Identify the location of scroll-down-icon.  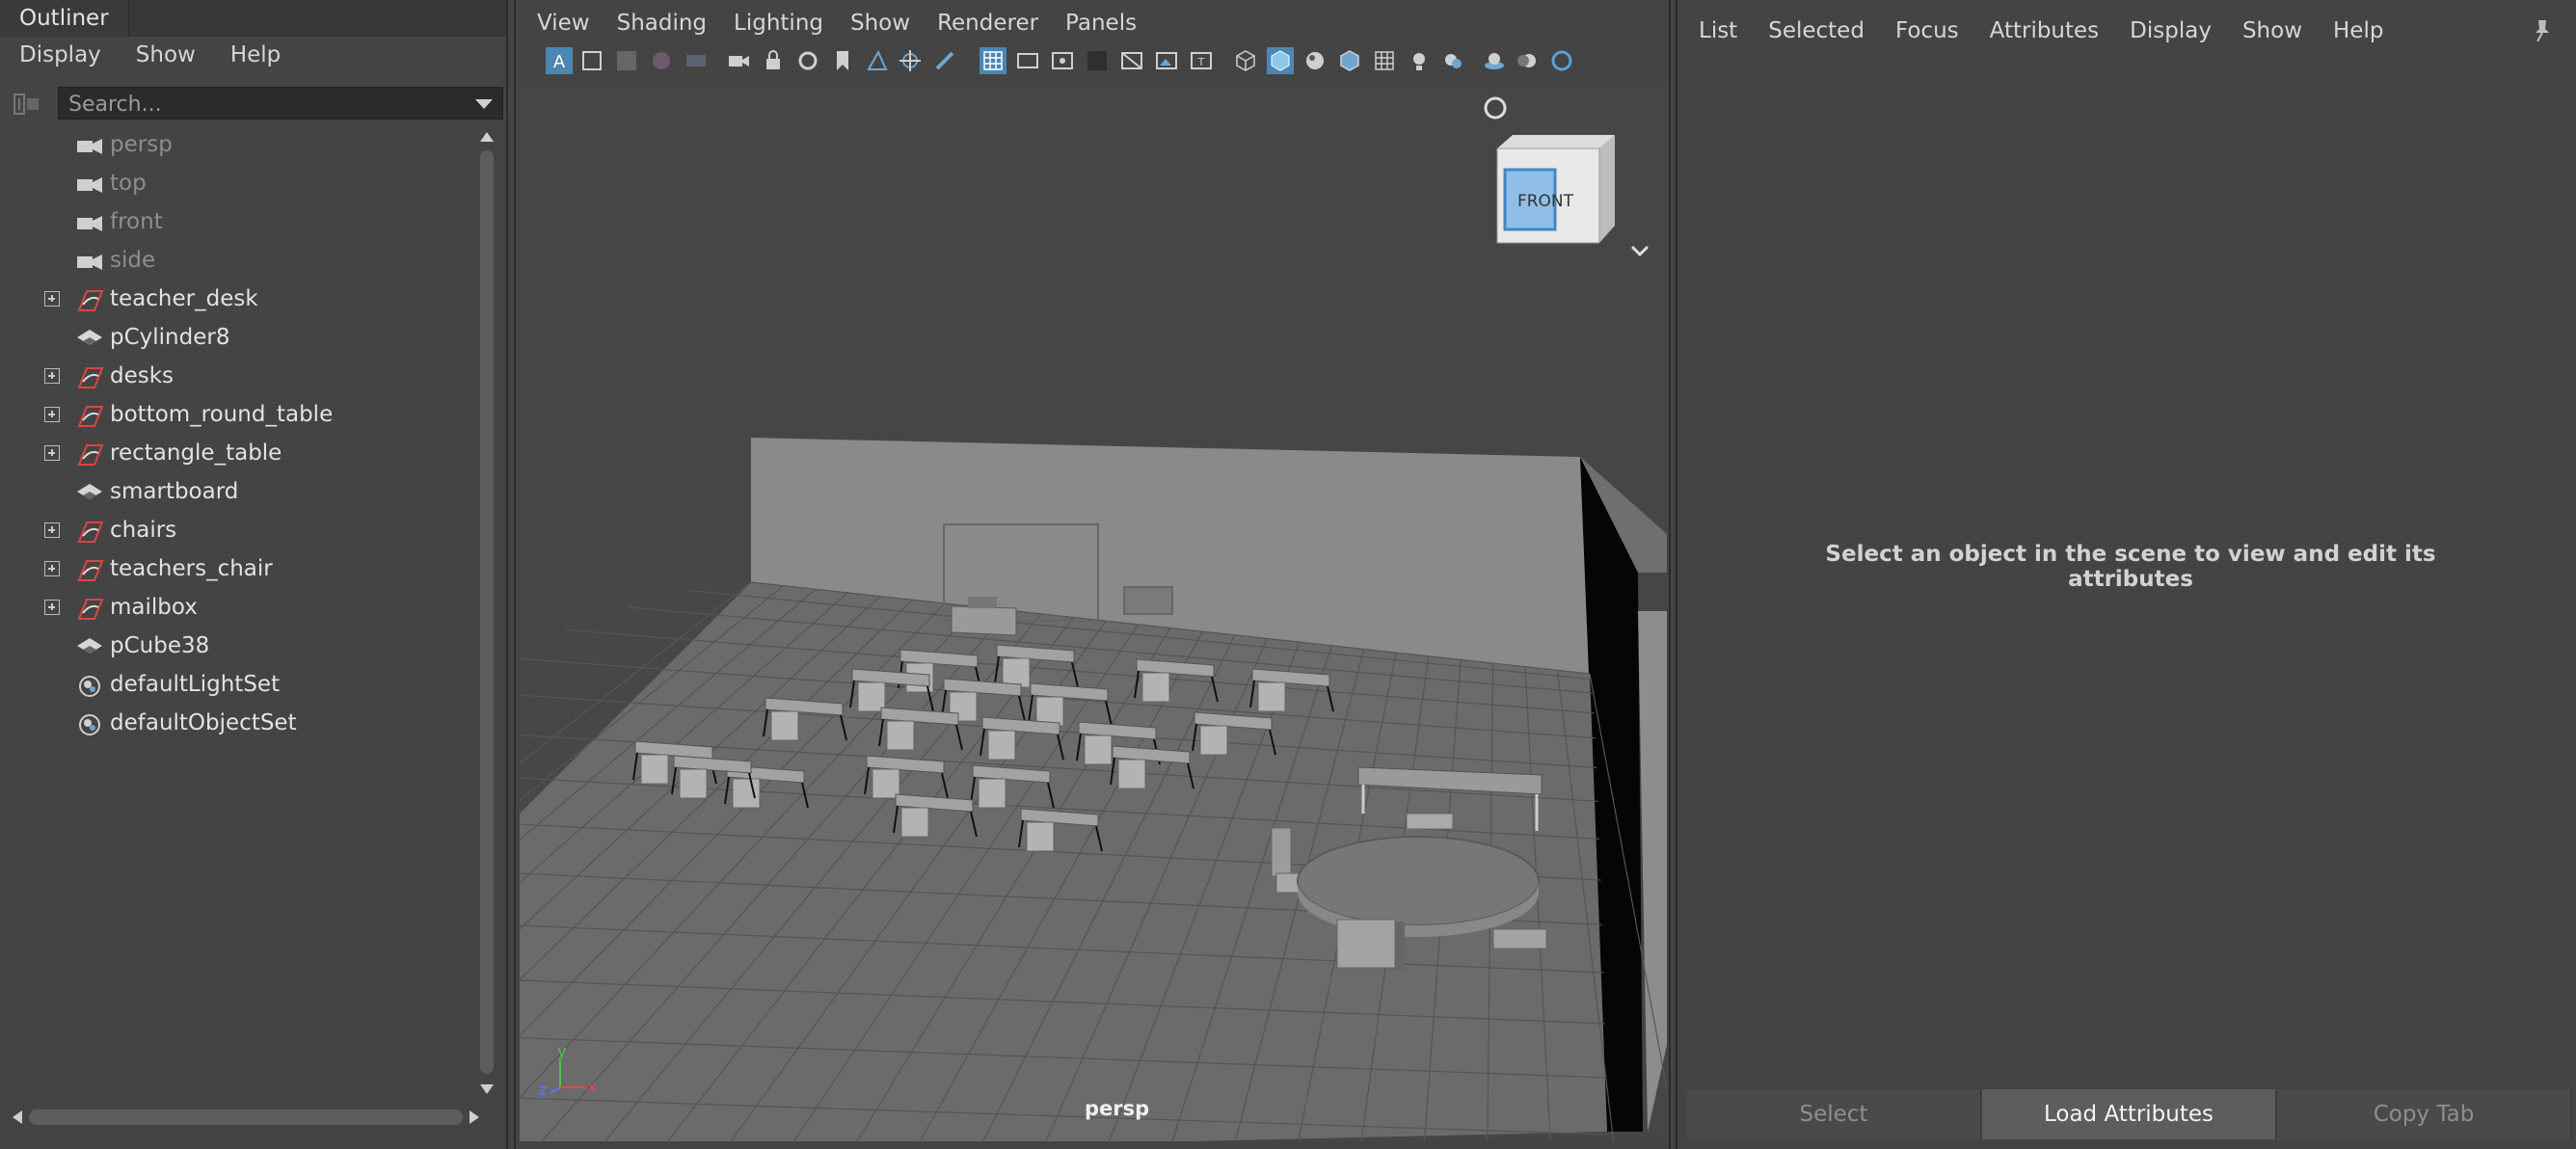
(487, 1089).